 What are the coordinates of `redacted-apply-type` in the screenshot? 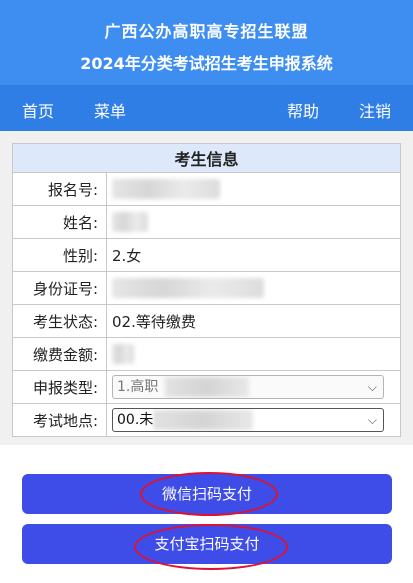 It's located at (207, 387).